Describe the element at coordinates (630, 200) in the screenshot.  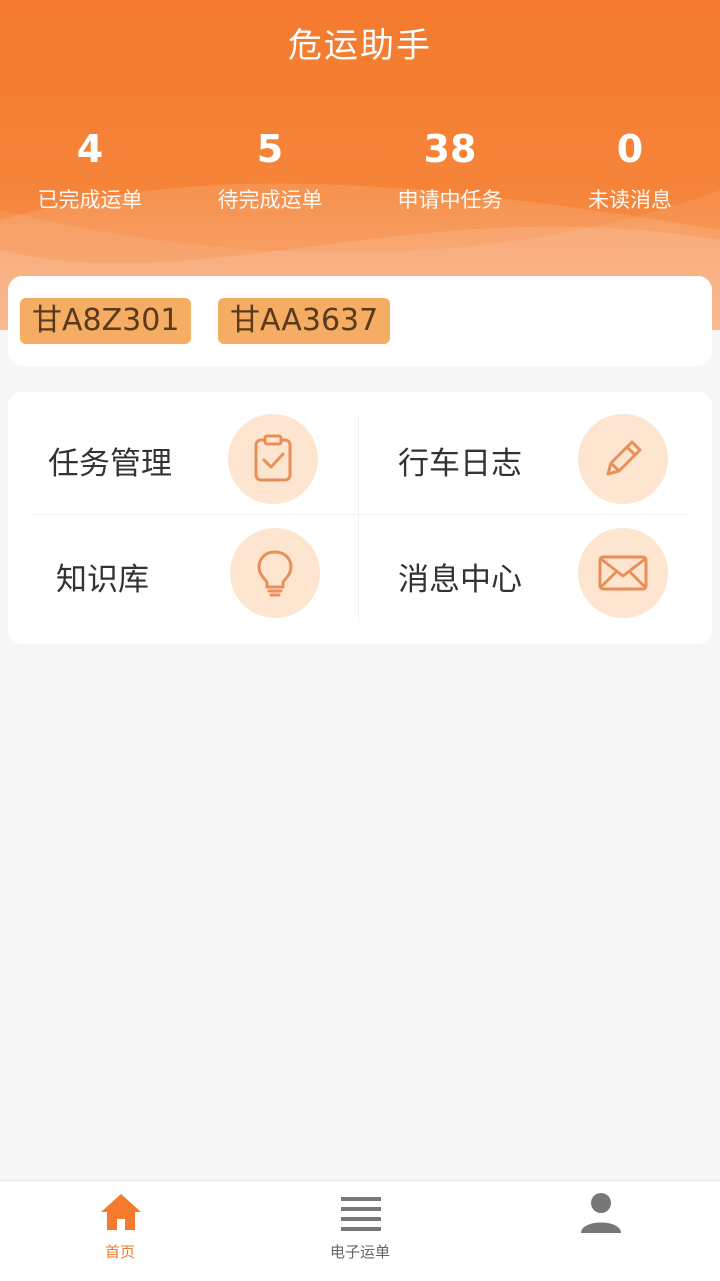
I see `stat-label: 未读消息` at that location.